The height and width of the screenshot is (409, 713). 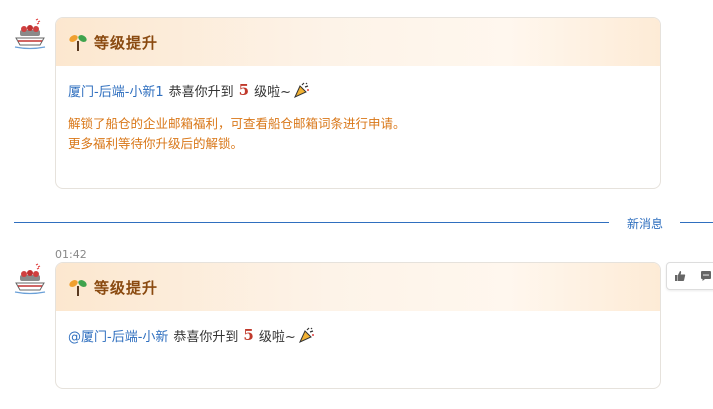 I want to click on user-mention-link: @厦门-后端-小新, so click(x=118, y=335).